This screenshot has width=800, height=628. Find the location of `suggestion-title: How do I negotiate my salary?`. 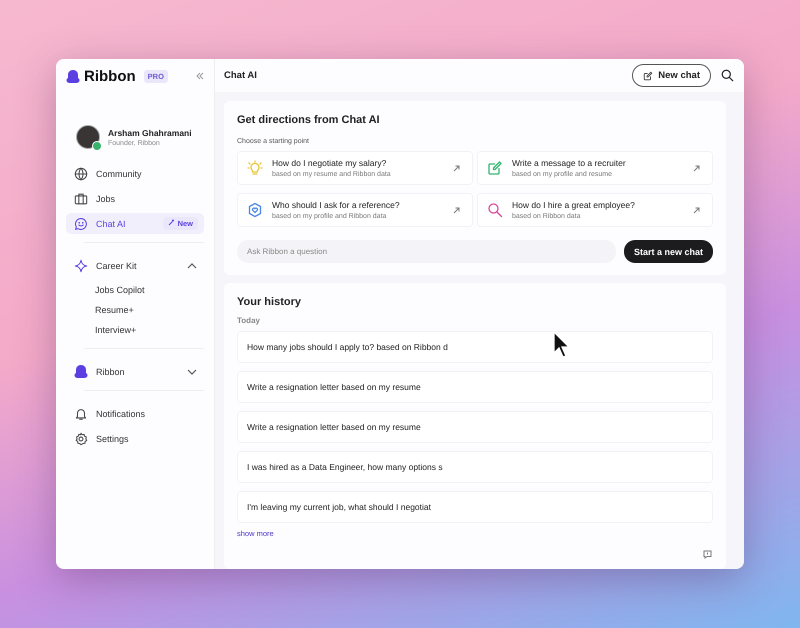

suggestion-title: How do I negotiate my salary? is located at coordinates (330, 163).